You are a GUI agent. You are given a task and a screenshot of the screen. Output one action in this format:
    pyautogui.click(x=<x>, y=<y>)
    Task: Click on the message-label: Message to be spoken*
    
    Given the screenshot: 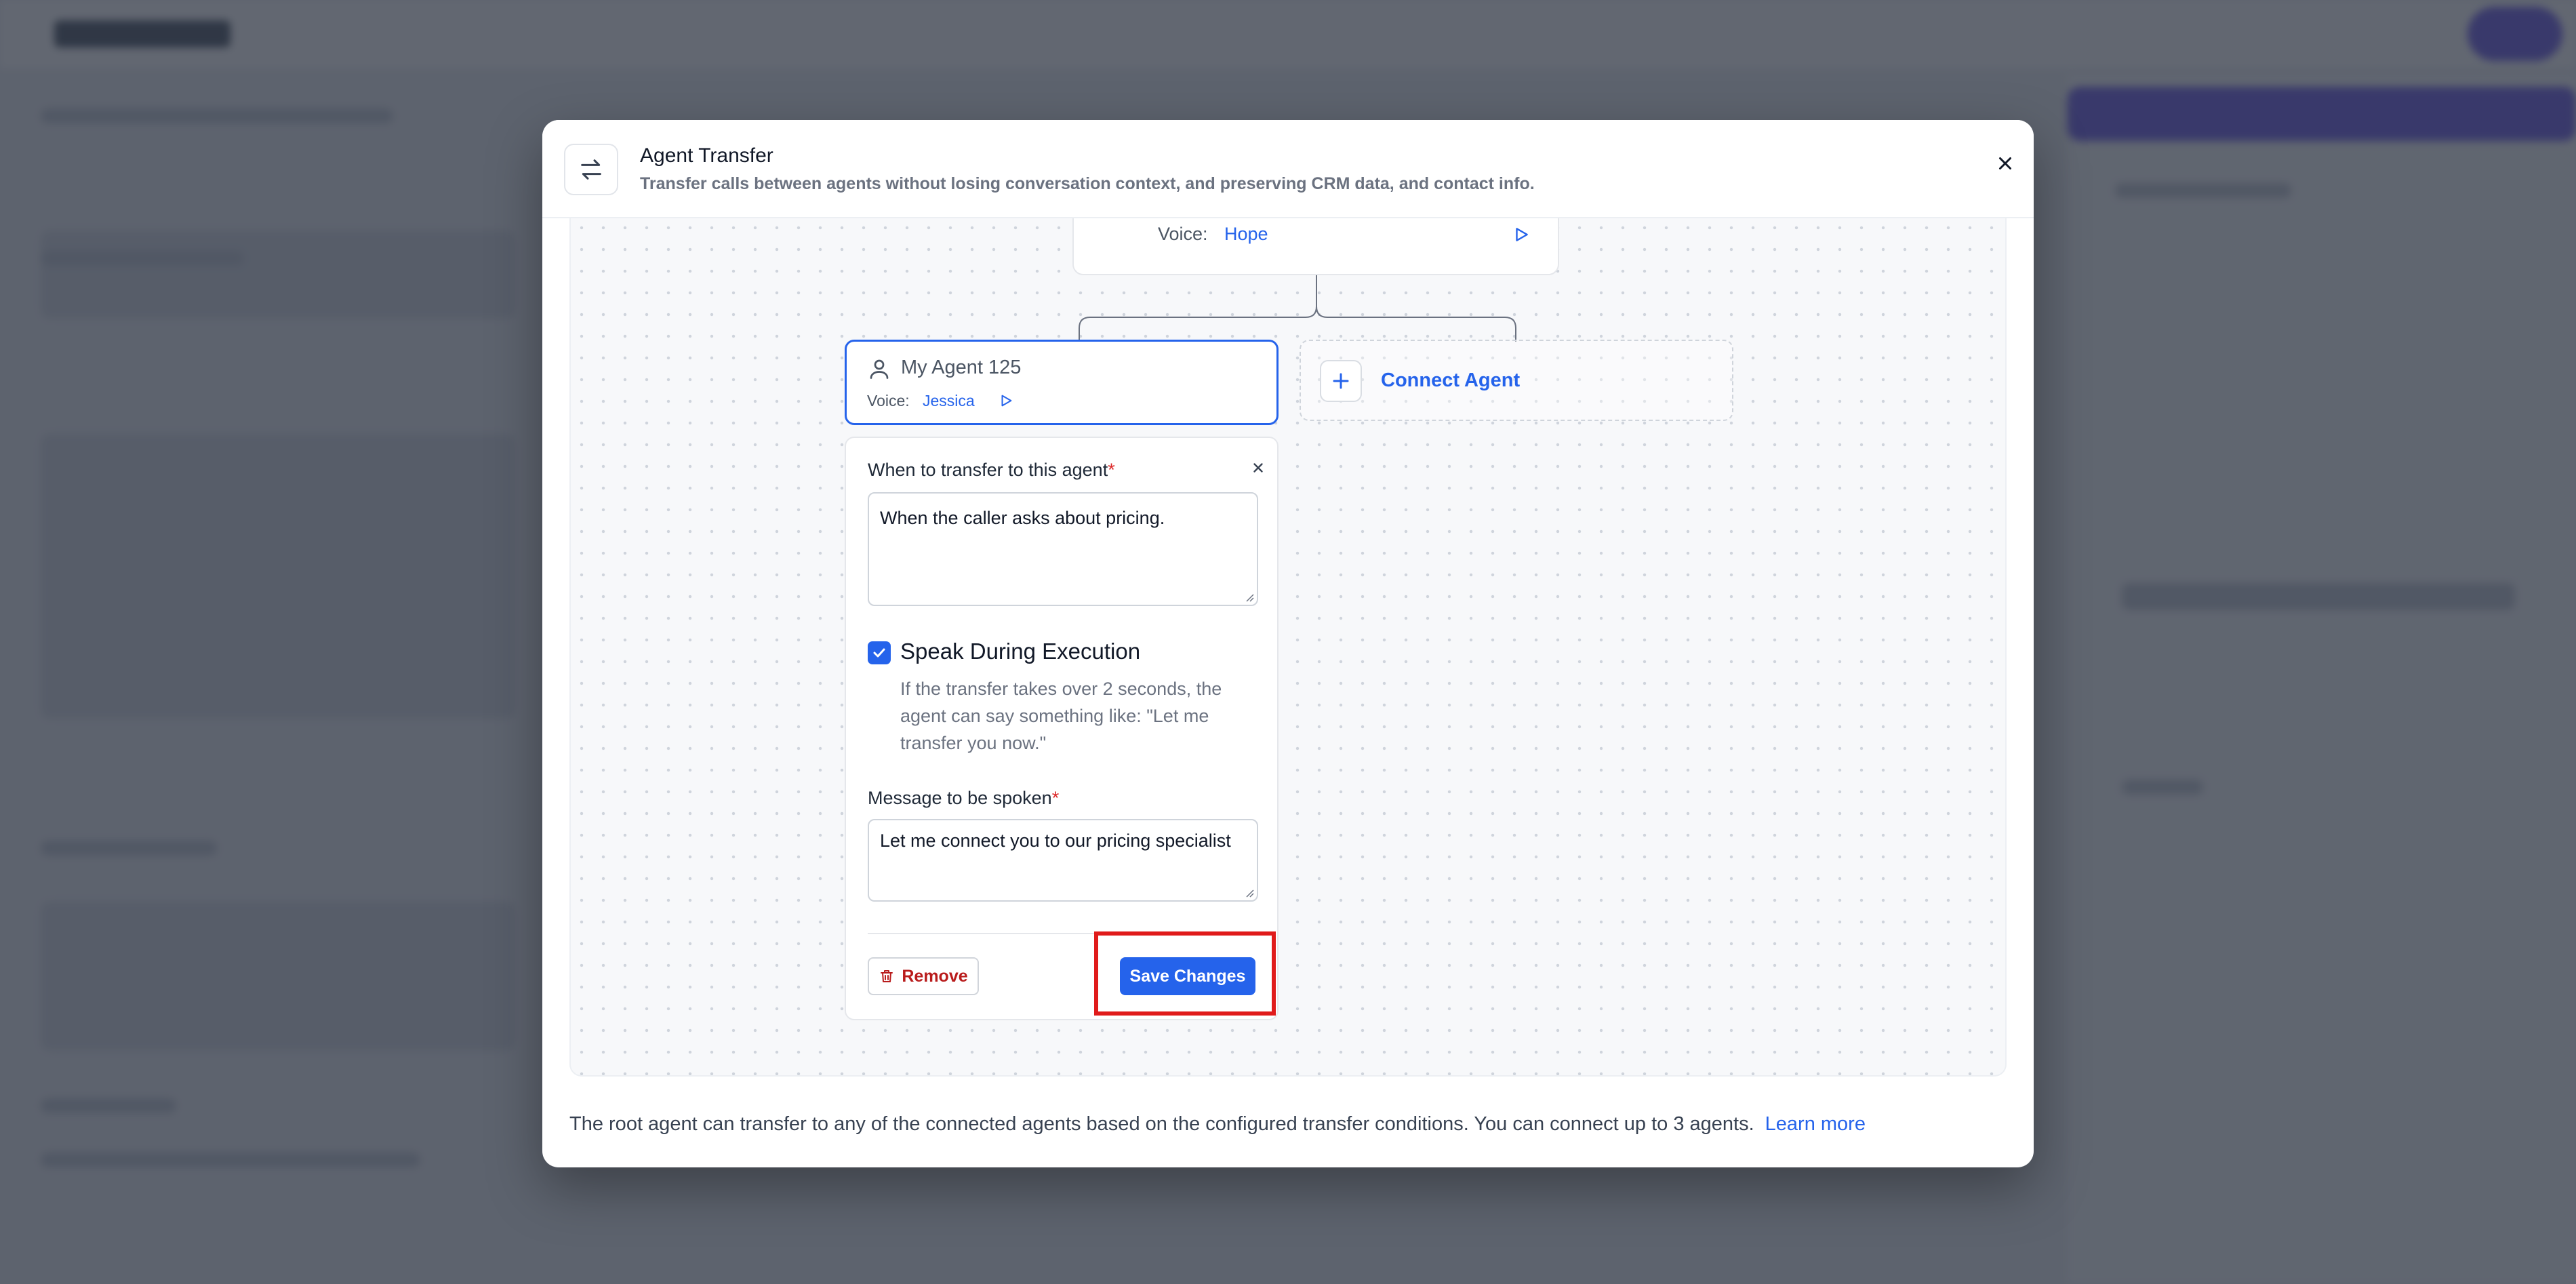 What is the action you would take?
    pyautogui.click(x=963, y=798)
    